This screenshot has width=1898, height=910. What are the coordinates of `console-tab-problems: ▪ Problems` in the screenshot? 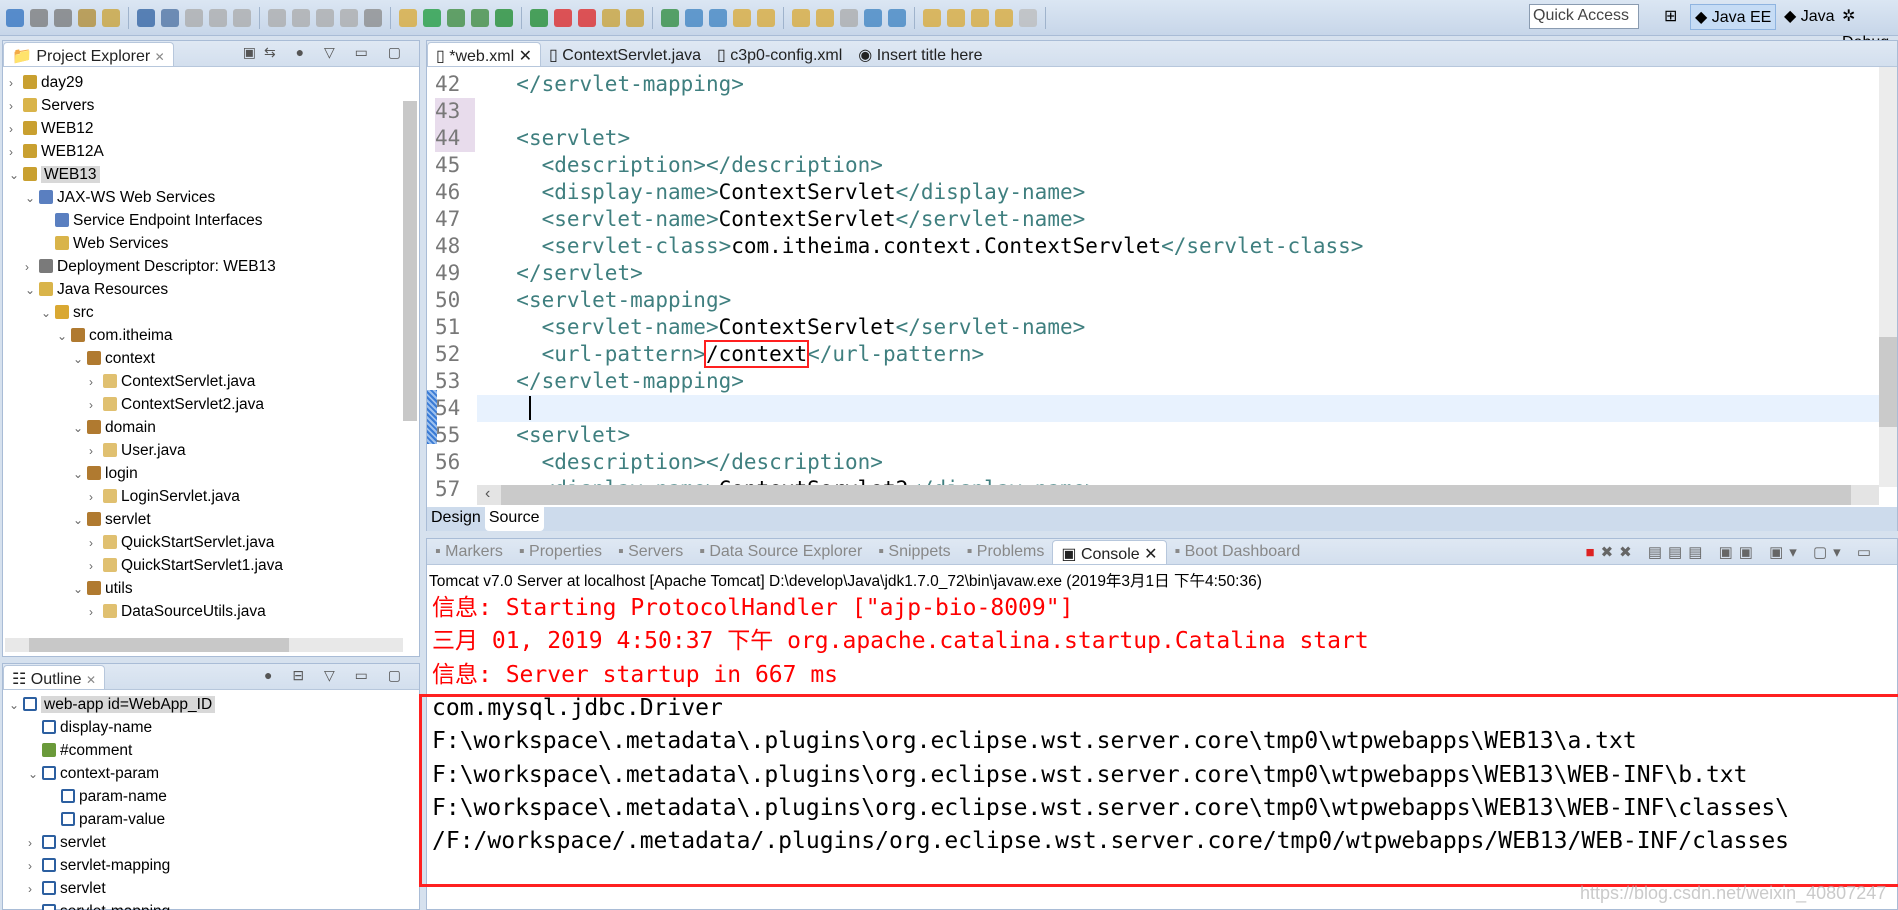 It's located at (1006, 552).